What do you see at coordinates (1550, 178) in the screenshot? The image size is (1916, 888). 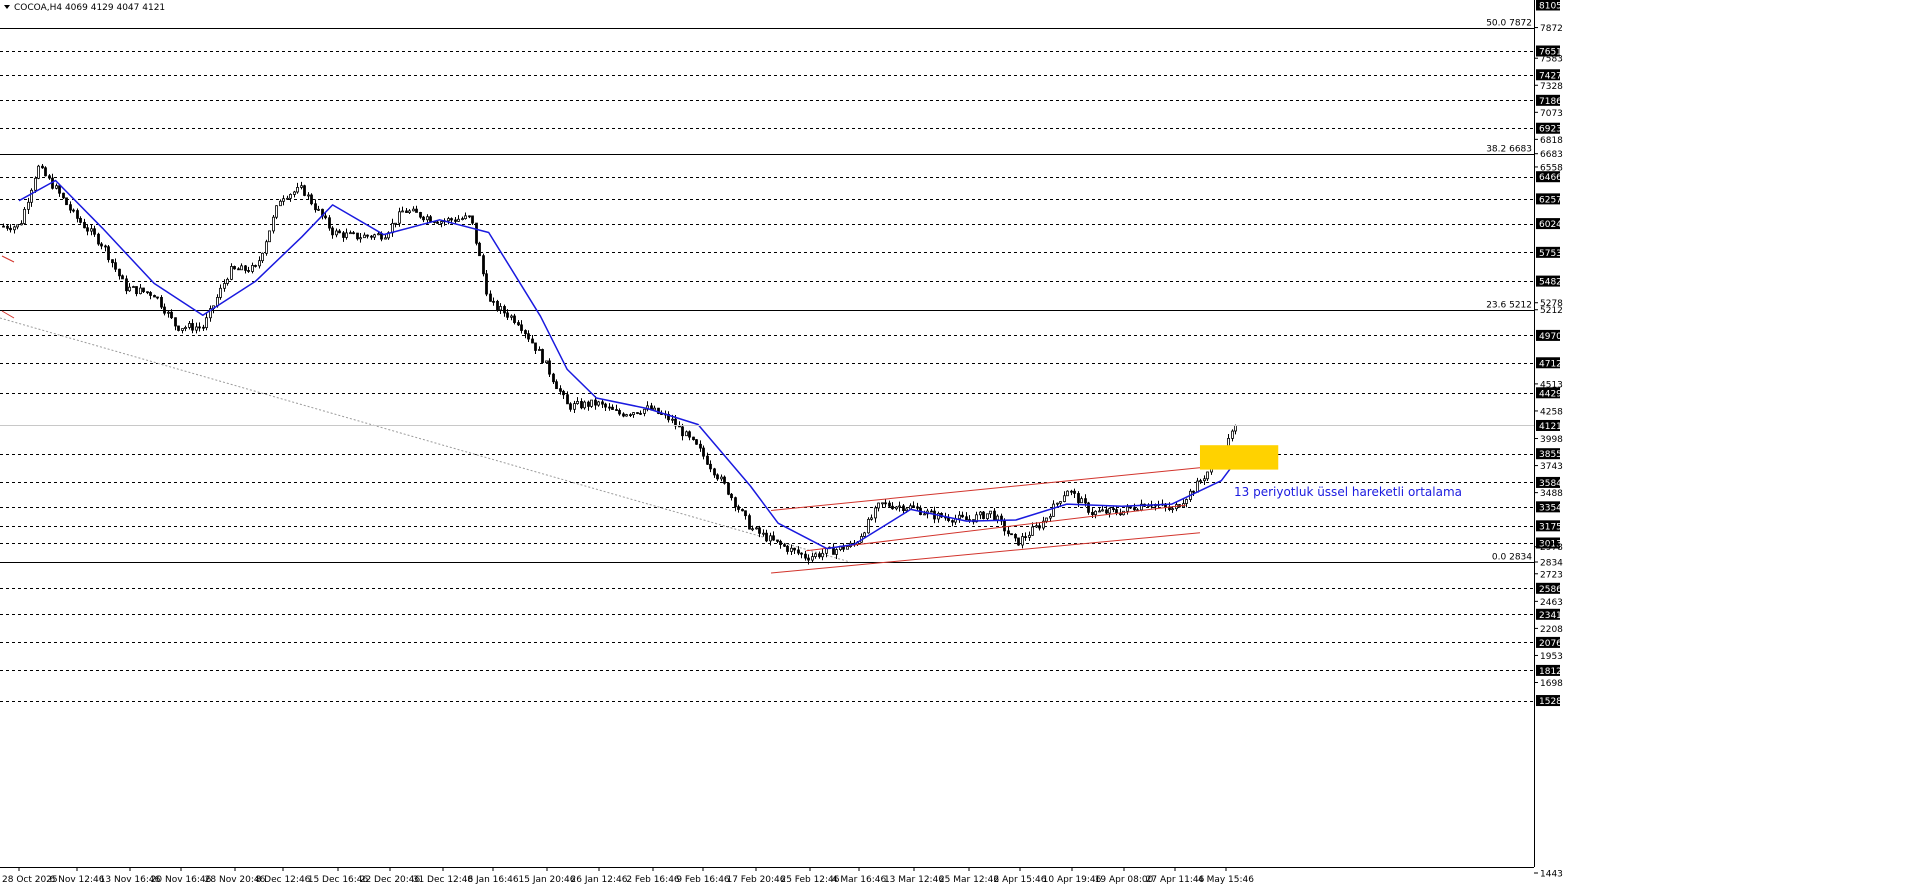 I see `y-tick-label: 6466` at bounding box center [1550, 178].